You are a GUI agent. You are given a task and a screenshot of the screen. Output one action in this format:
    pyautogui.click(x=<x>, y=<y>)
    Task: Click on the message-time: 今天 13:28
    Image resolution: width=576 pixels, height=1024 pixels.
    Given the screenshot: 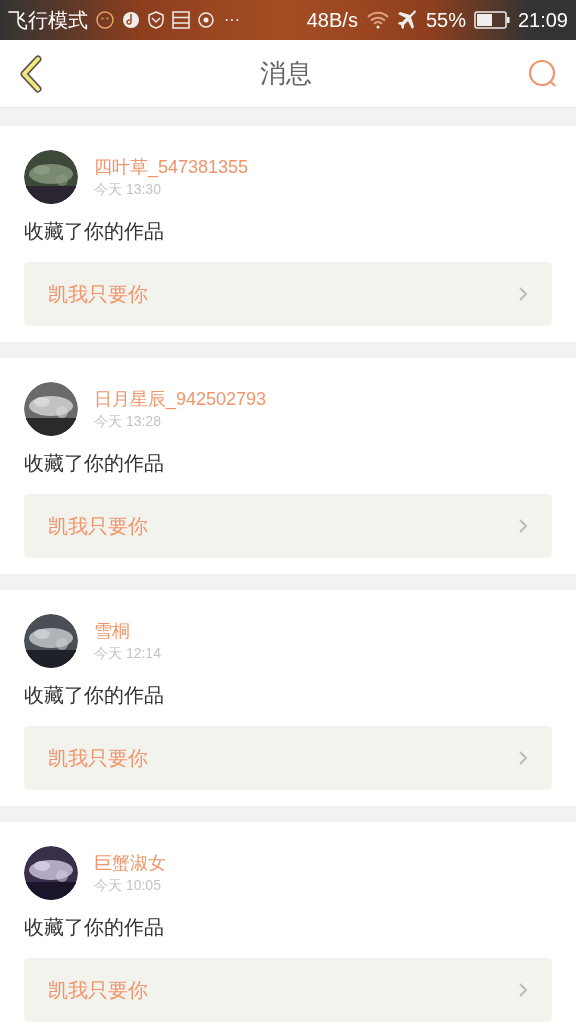 What is the action you would take?
    pyautogui.click(x=128, y=421)
    